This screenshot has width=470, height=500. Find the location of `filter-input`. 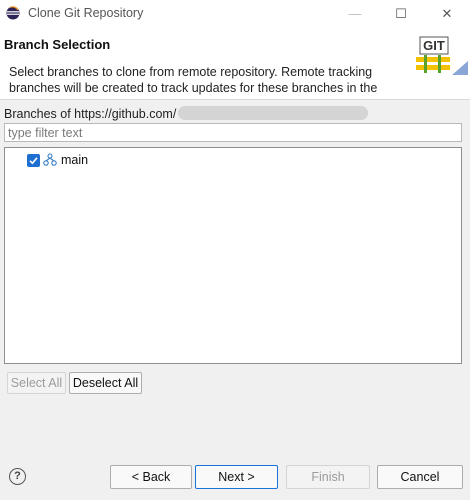

filter-input is located at coordinates (233, 132).